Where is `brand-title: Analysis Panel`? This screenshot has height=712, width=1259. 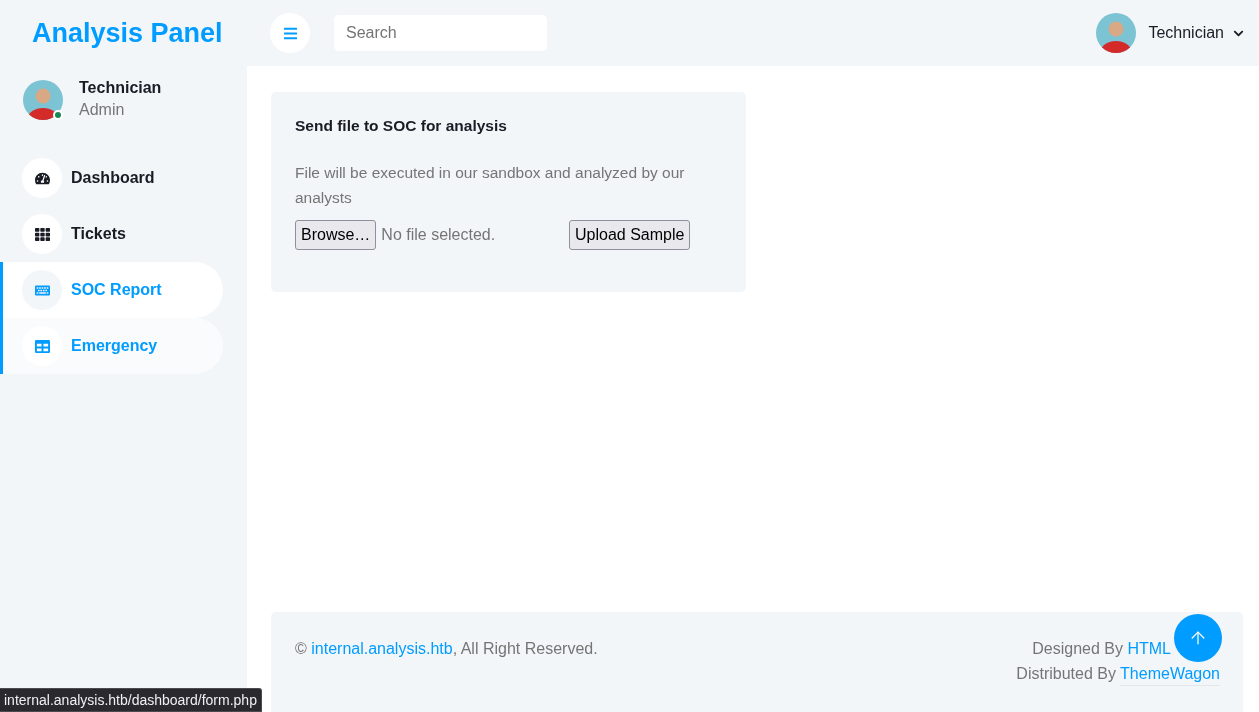 brand-title: Analysis Panel is located at coordinates (127, 33).